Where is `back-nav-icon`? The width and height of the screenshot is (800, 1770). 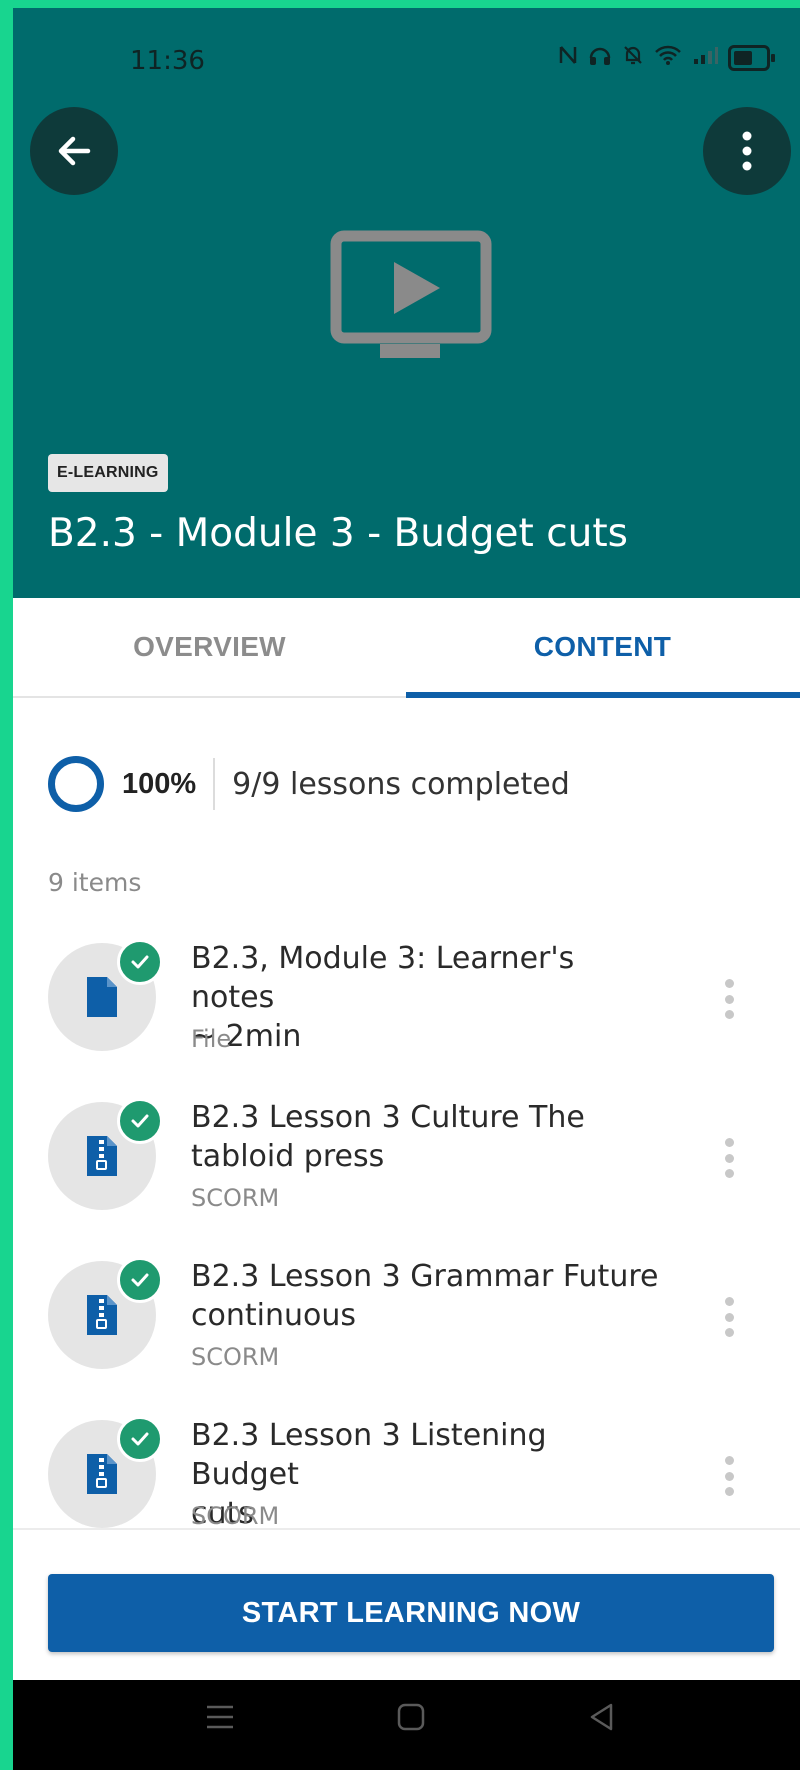
back-nav-icon is located at coordinates (602, 1717).